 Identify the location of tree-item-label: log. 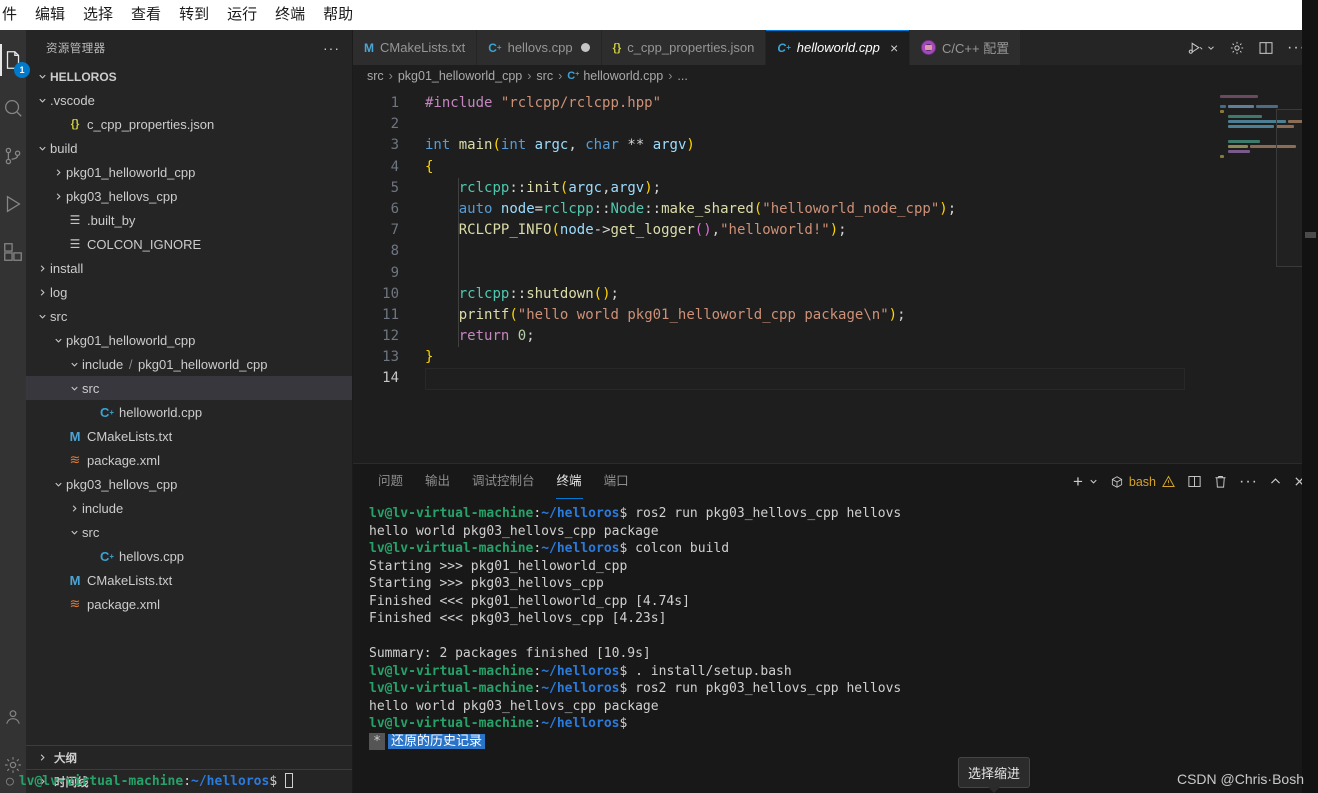
(59, 292).